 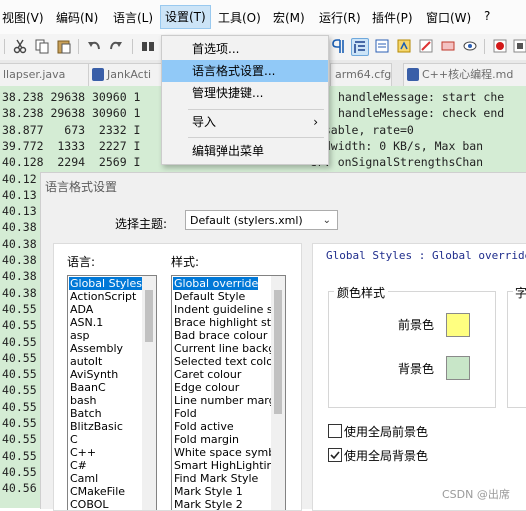 I want to click on style-list-item: Edge colour, so click(x=206, y=387).